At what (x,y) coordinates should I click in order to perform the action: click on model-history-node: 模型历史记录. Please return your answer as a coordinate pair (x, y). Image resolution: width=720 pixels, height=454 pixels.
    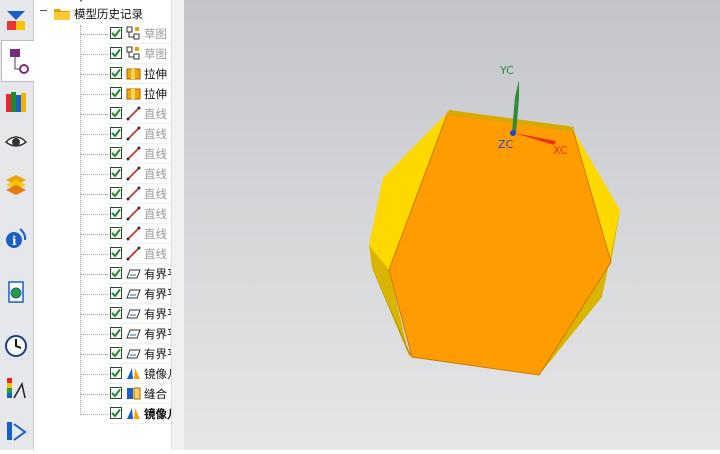
    Looking at the image, I should click on (103, 14).